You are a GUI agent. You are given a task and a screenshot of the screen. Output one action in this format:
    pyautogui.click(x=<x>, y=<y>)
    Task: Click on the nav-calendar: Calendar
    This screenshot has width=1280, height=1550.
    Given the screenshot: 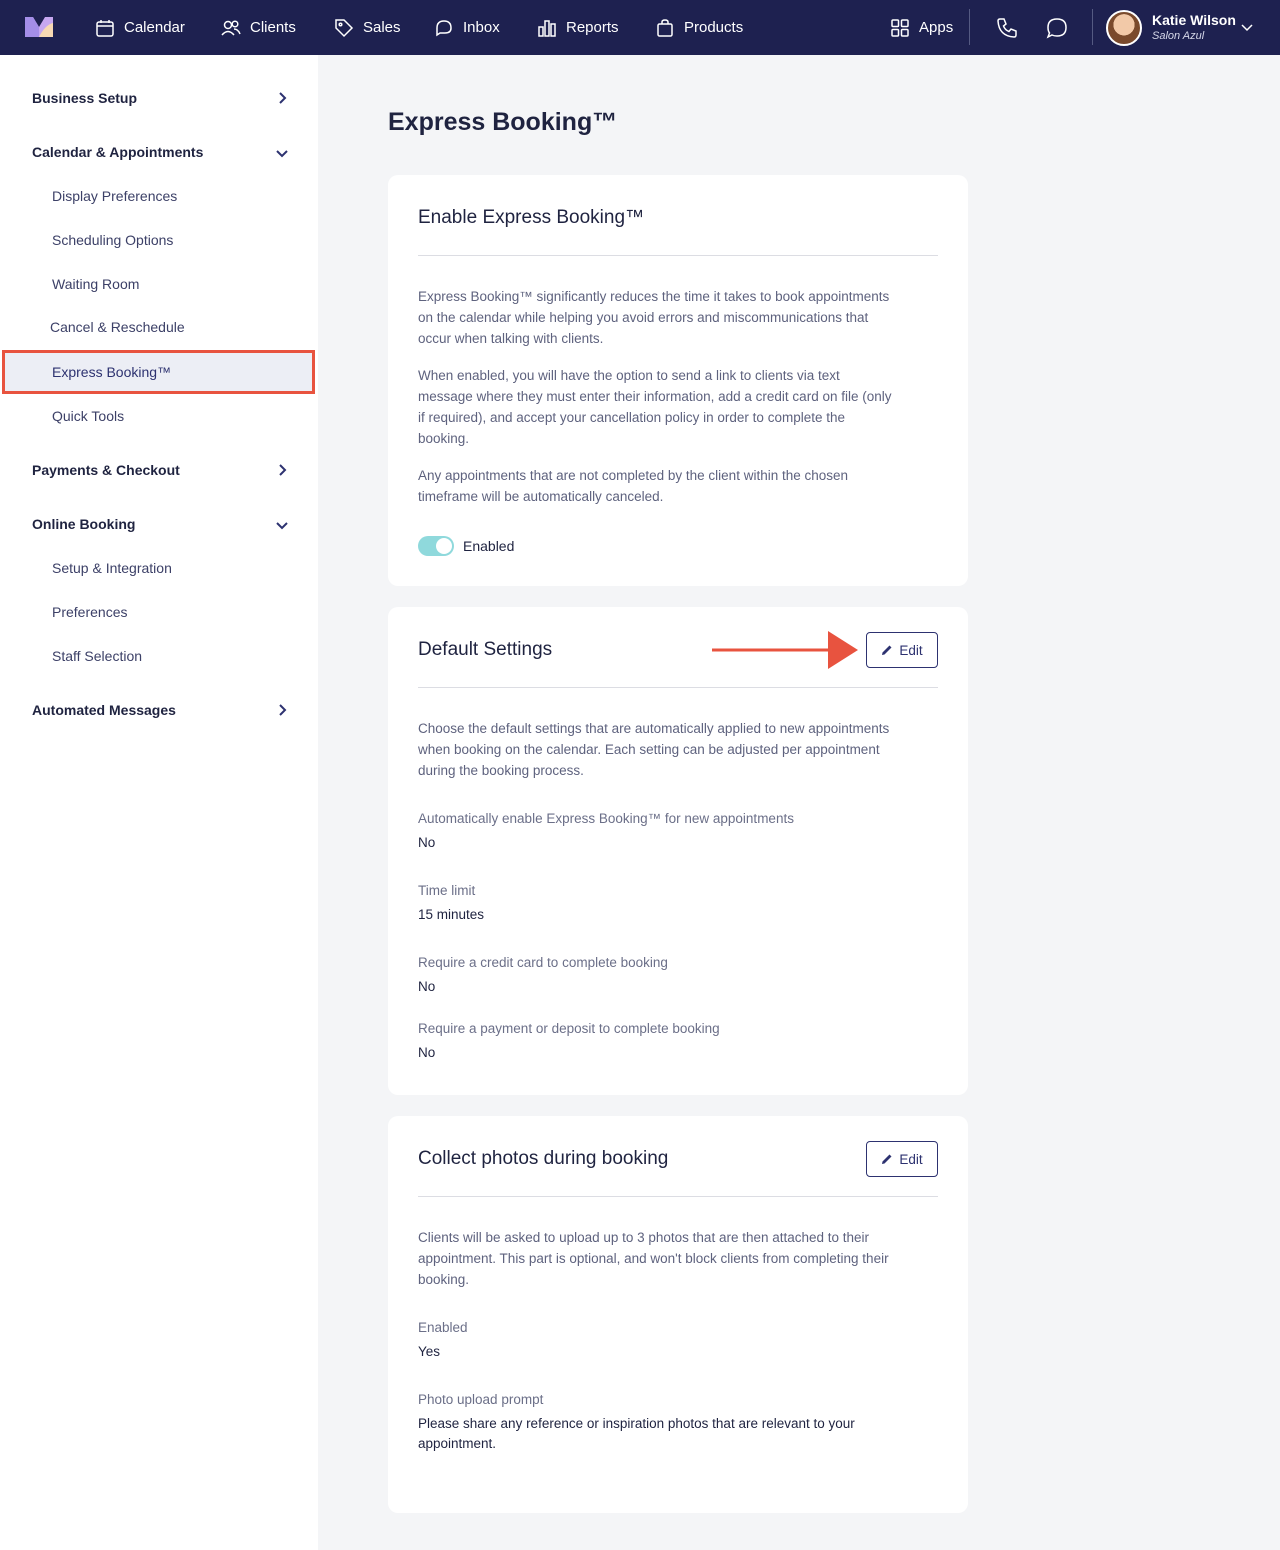 What is the action you would take?
    pyautogui.click(x=140, y=27)
    